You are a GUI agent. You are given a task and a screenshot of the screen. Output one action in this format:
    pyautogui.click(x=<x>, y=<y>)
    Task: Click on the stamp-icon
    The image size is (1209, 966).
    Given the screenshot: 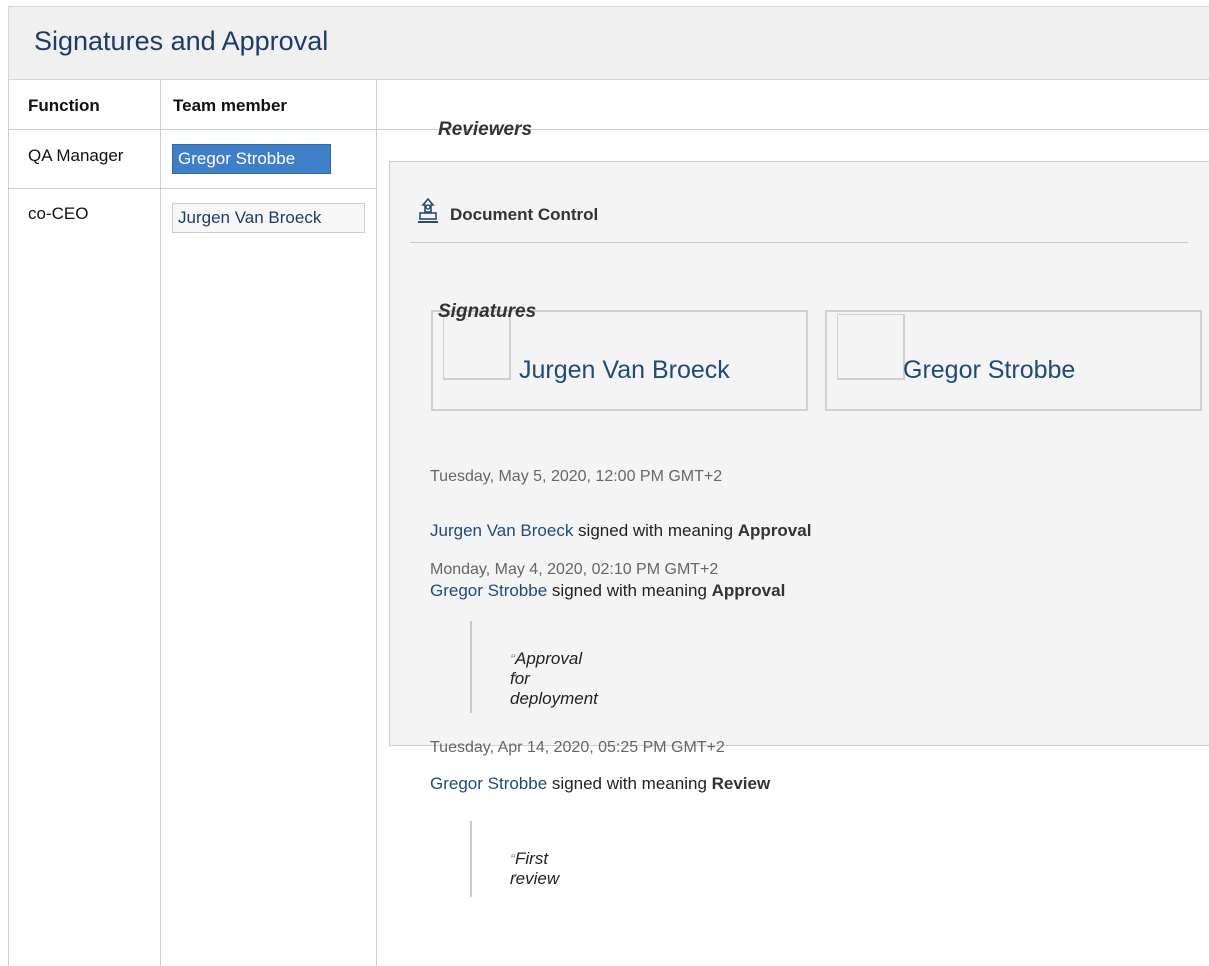 What is the action you would take?
    pyautogui.click(x=428, y=210)
    